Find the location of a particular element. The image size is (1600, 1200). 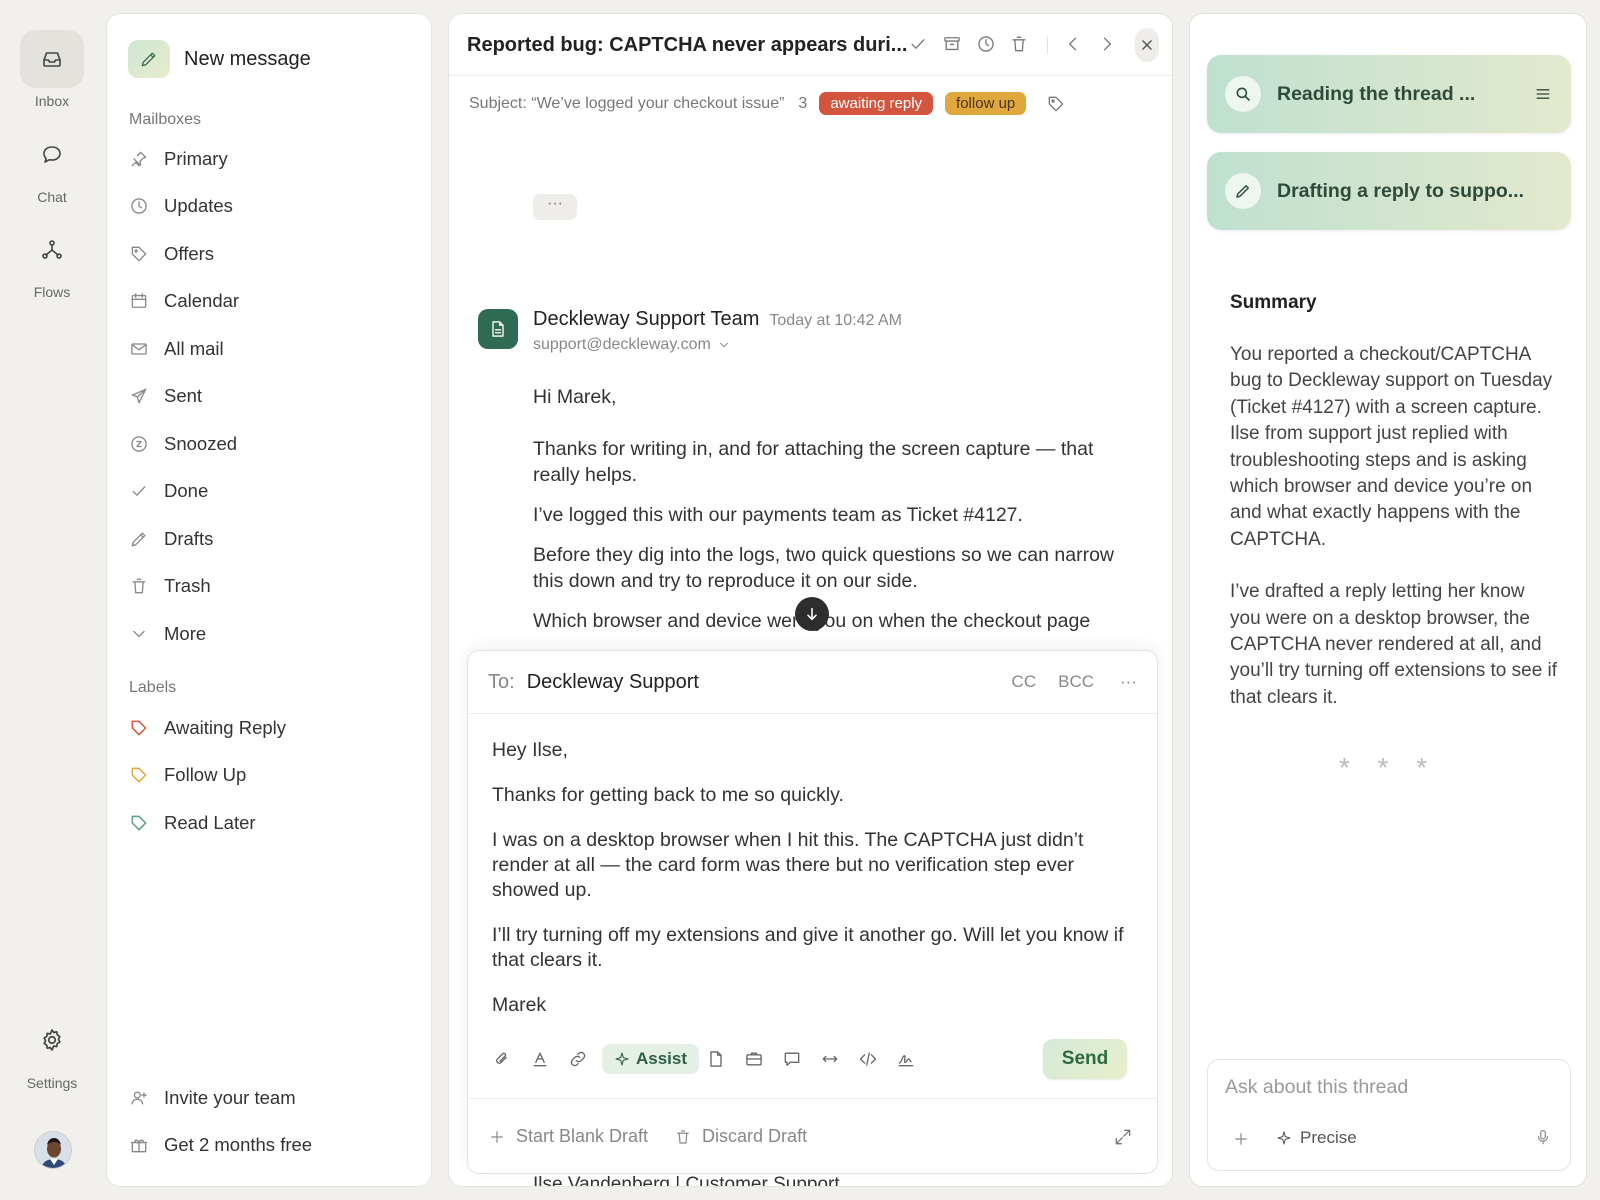

snooze-clock-icon is located at coordinates (986, 44).